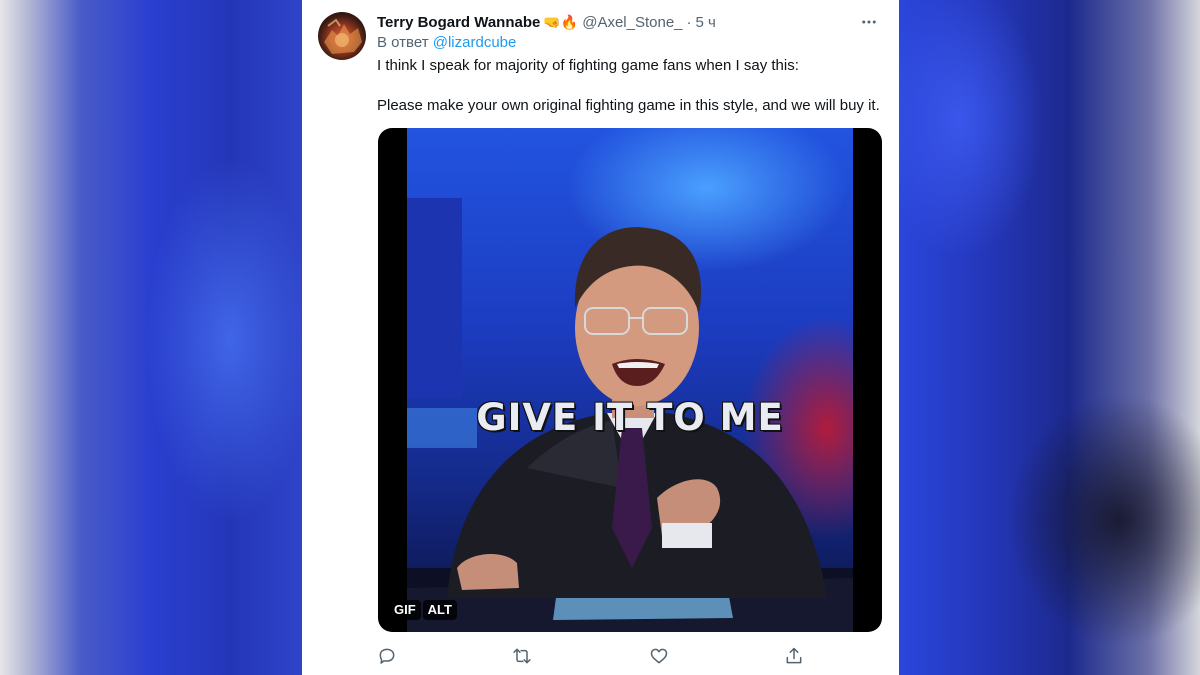 This screenshot has width=1200, height=675. I want to click on share-icon, so click(794, 655).